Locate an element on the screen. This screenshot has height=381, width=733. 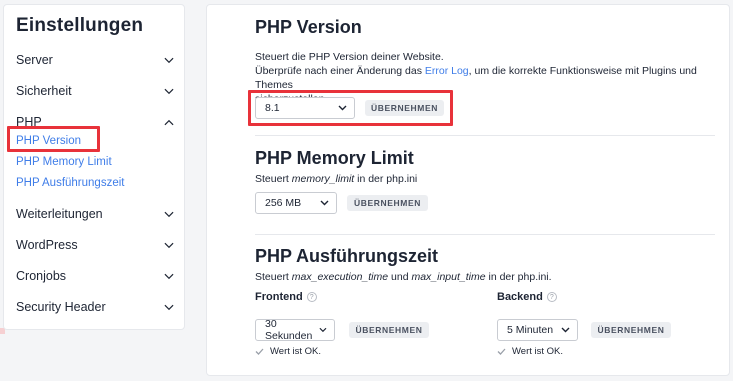
select-value: 30 Sekunden is located at coordinates (289, 330).